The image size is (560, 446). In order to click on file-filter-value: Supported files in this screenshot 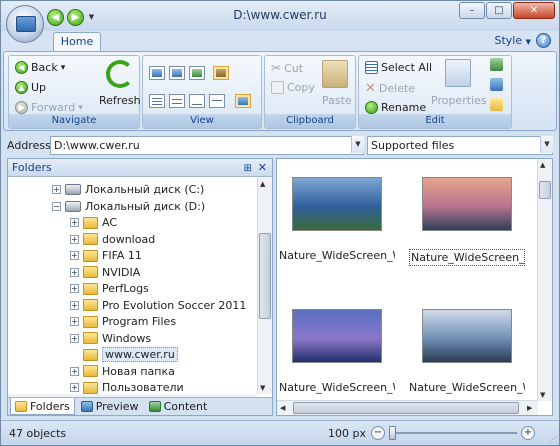, I will do `click(413, 145)`.